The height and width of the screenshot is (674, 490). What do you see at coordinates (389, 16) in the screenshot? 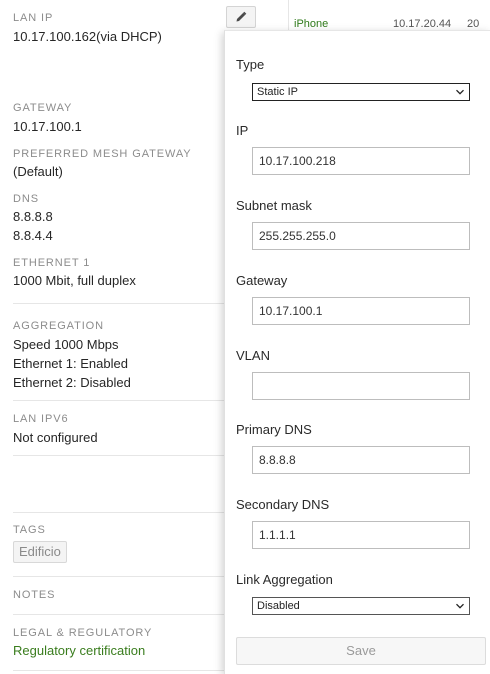
I see `background-client-row: iPhone 10.17.20.44 20` at bounding box center [389, 16].